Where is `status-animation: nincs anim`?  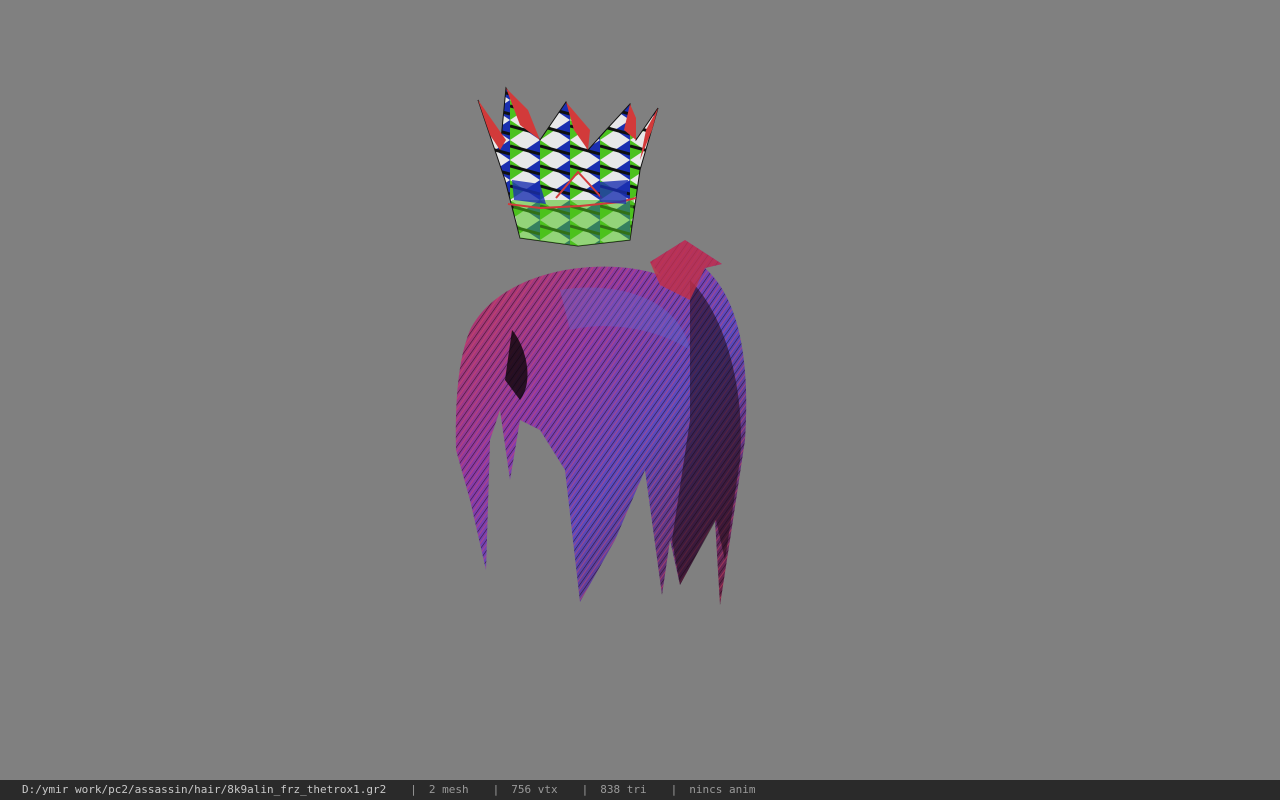 status-animation: nincs anim is located at coordinates (722, 789).